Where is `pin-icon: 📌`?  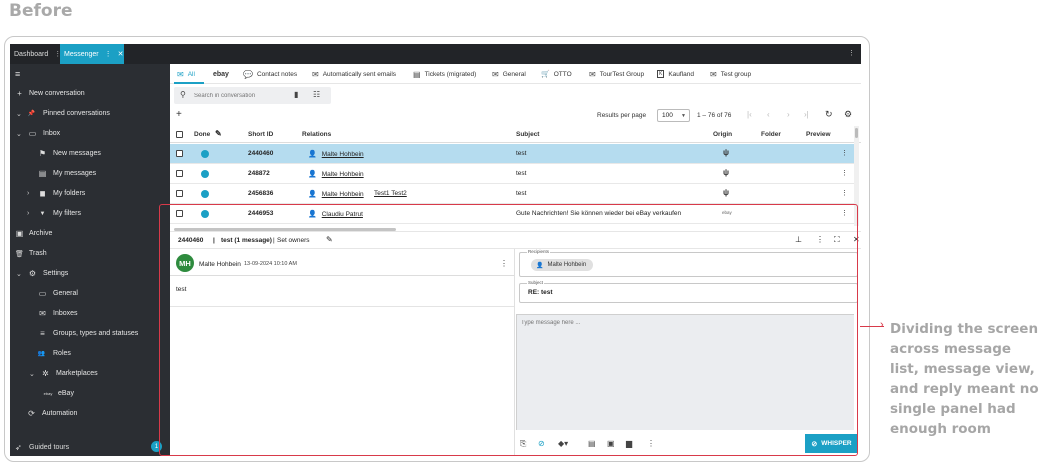
pin-icon: 📌 is located at coordinates (31, 114).